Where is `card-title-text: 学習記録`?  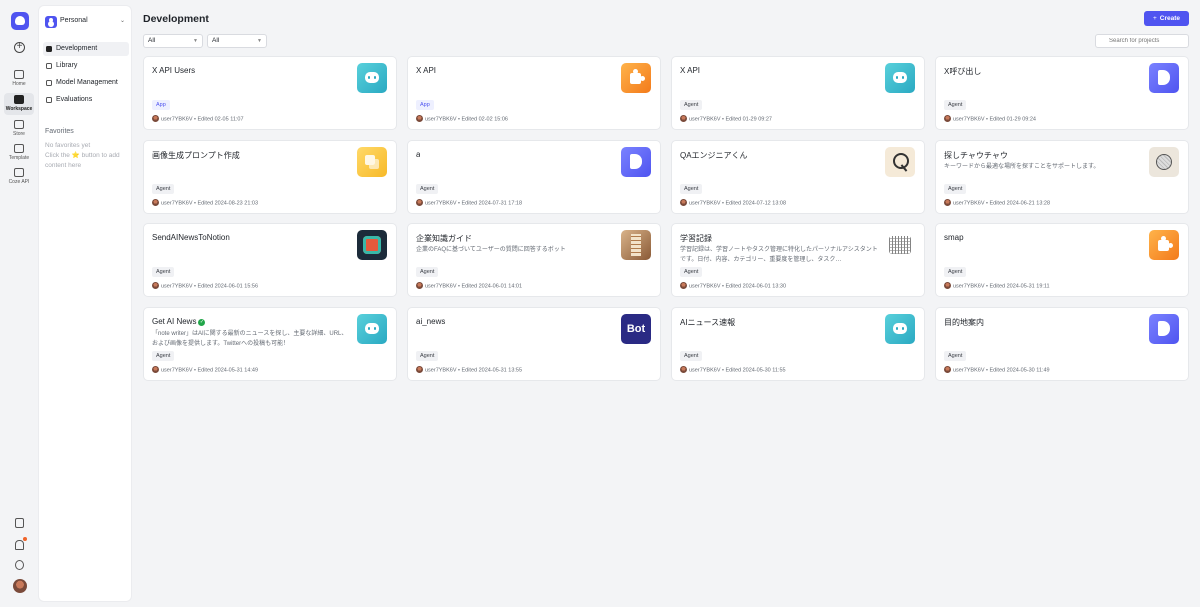
card-title-text: 学習記録 is located at coordinates (696, 238).